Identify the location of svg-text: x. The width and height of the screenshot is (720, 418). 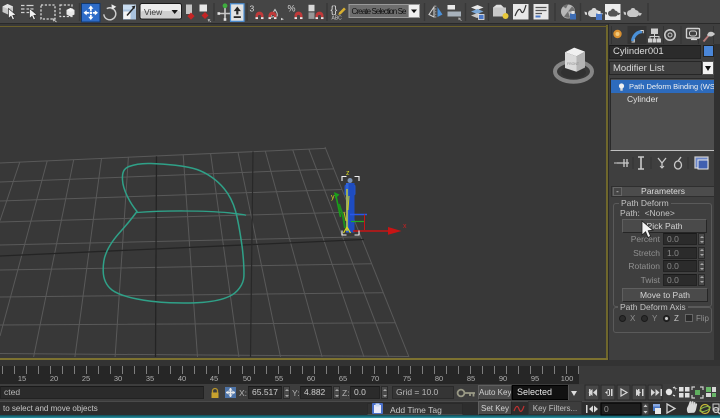
(405, 226).